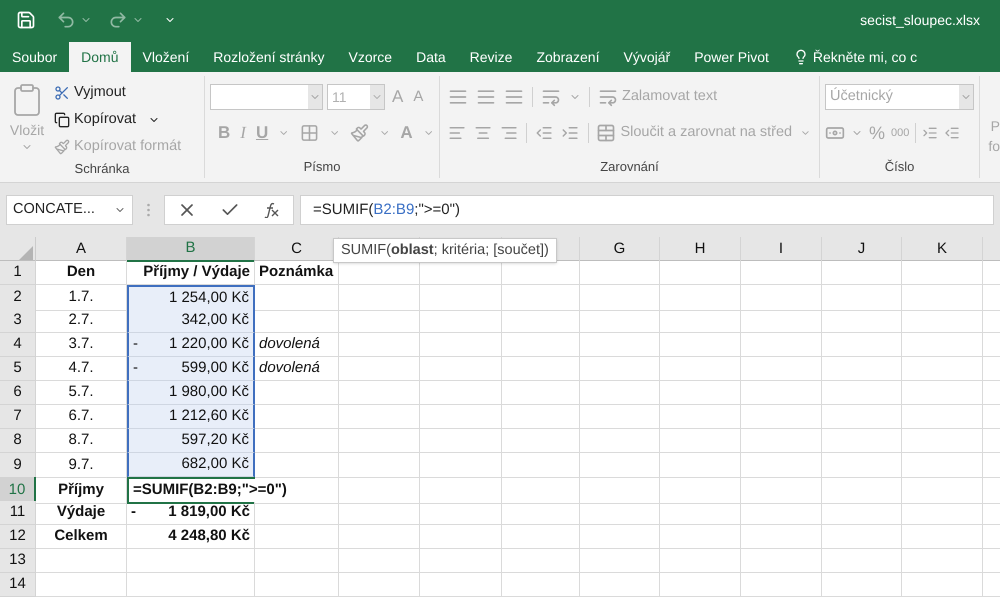 The image size is (1000, 600). Describe the element at coordinates (118, 93) in the screenshot. I see `clipboard-button: Vyjmout` at that location.